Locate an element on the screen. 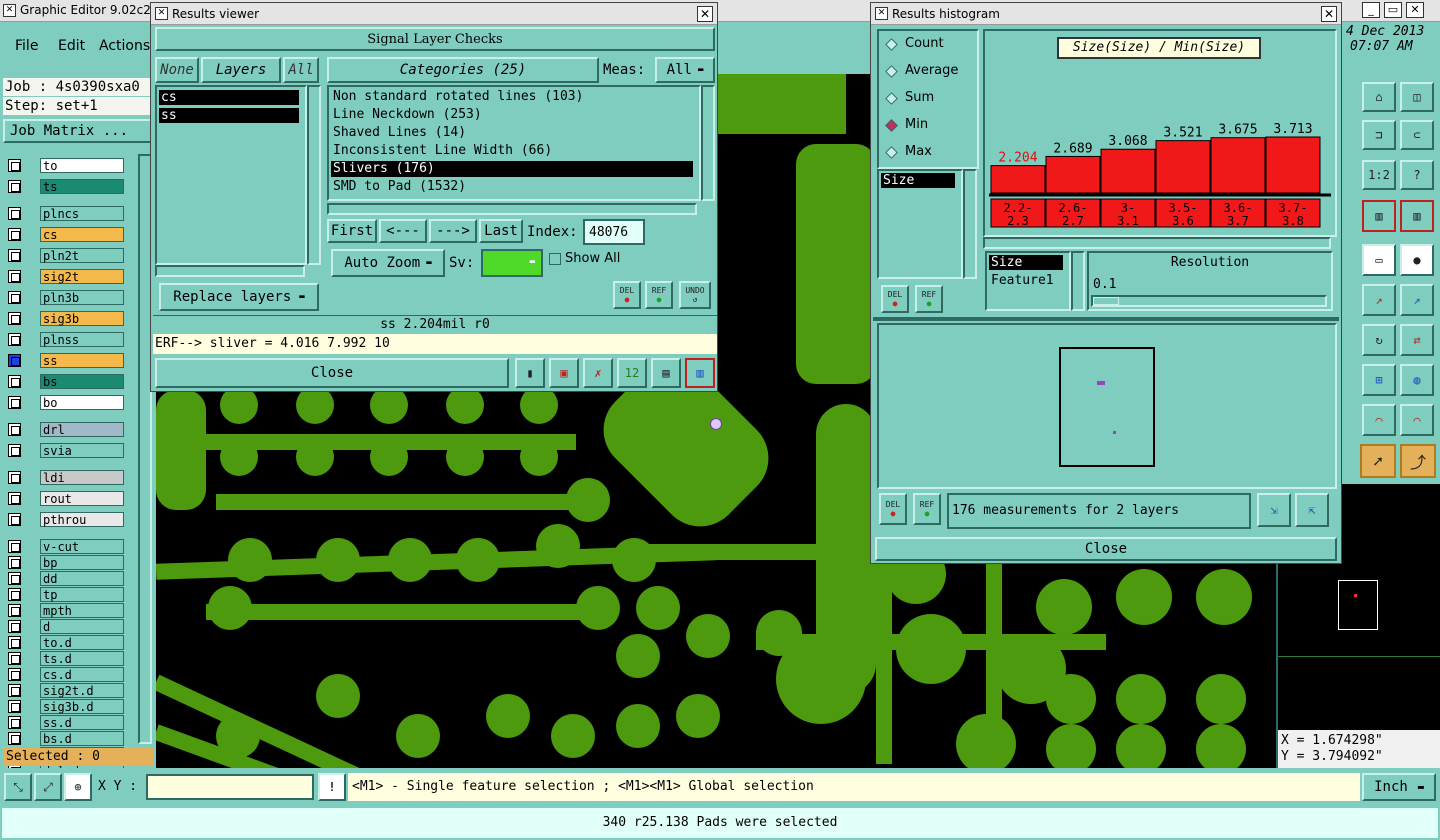 The image size is (1440, 840). last-button: Last is located at coordinates (501, 231).